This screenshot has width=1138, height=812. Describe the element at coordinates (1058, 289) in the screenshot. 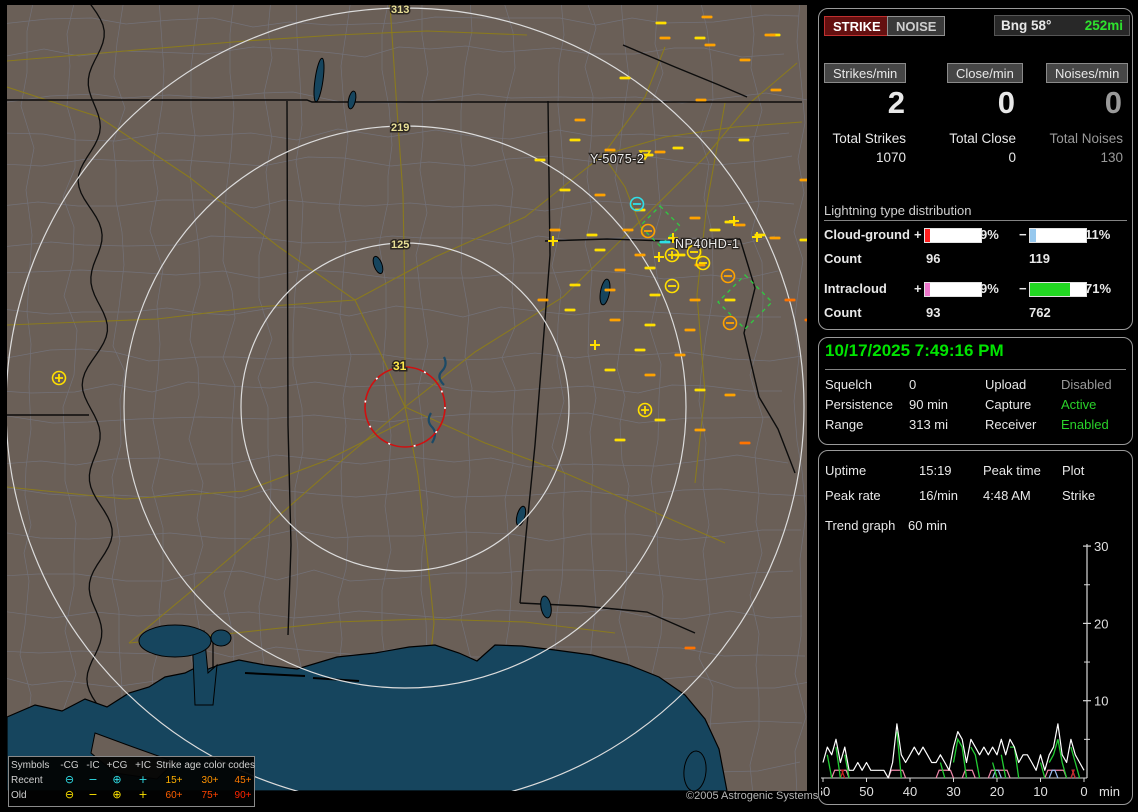

I see `ic-minus-bar` at that location.